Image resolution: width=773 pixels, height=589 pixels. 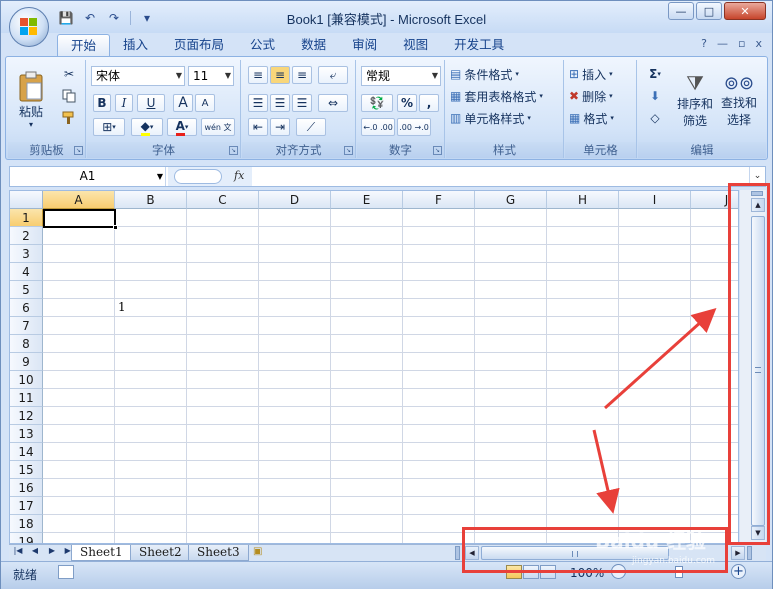 What do you see at coordinates (26, 470) in the screenshot?
I see `row-header-15: 15` at bounding box center [26, 470].